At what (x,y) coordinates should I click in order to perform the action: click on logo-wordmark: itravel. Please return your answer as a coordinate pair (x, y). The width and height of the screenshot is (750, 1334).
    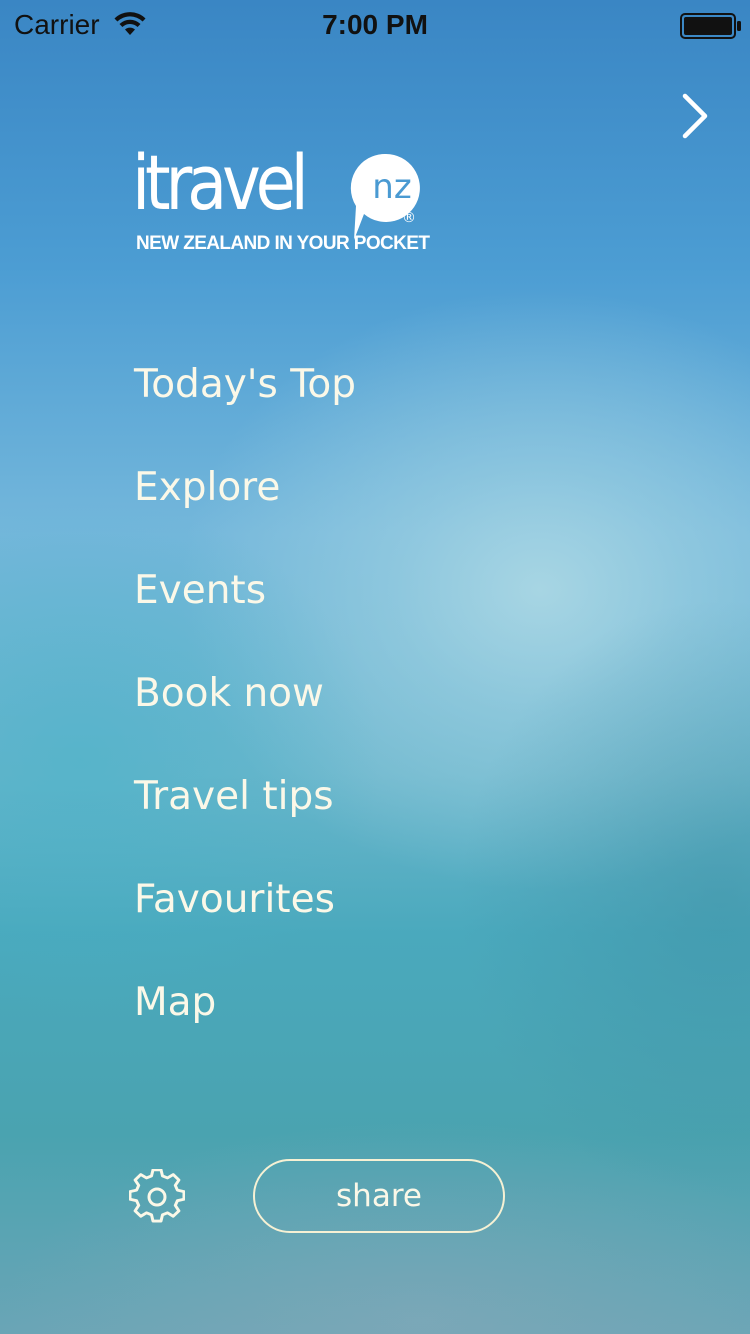
    Looking at the image, I should click on (220, 182).